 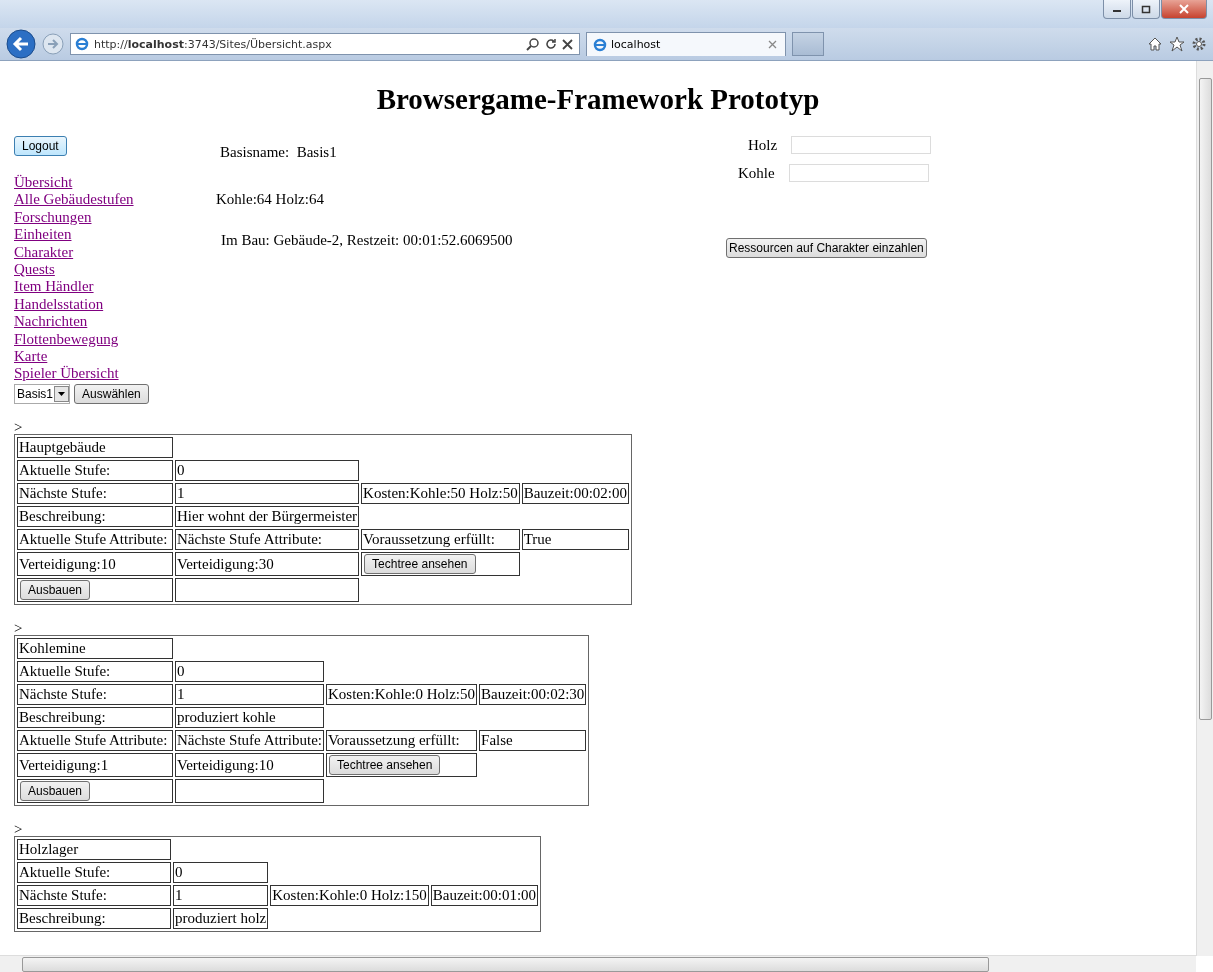 I want to click on nav-link: Quests, so click(x=34, y=270).